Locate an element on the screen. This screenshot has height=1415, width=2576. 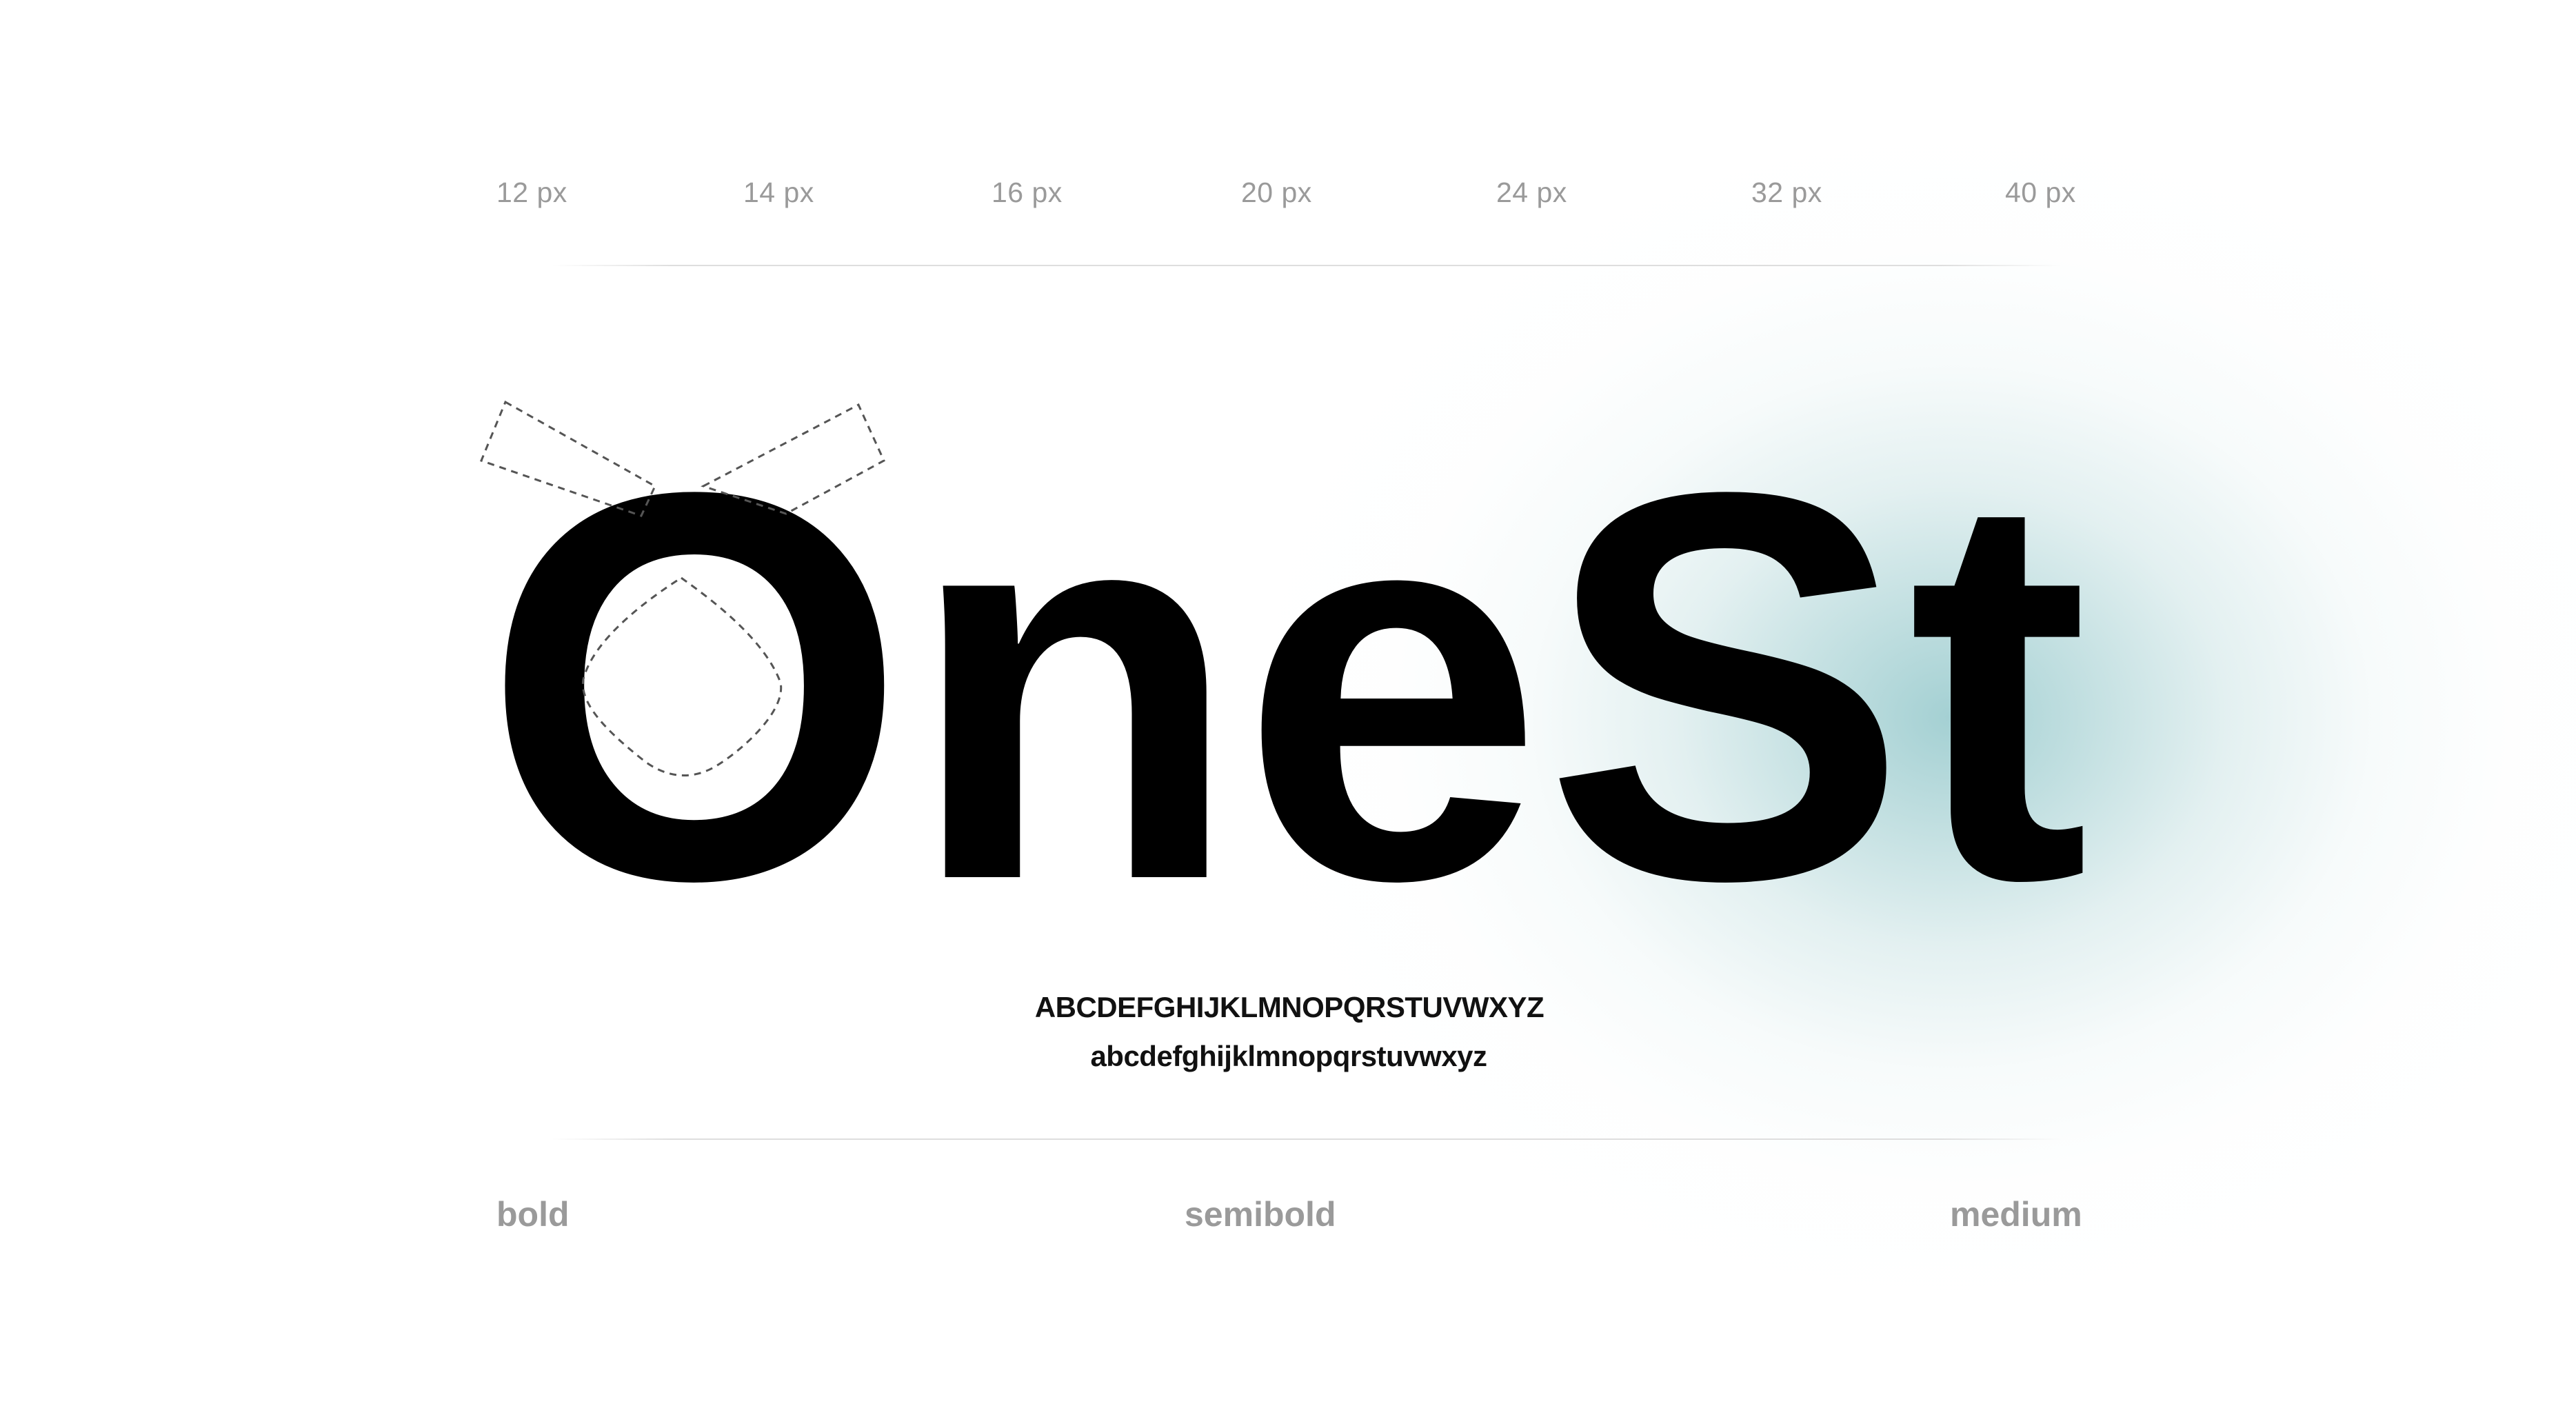
lowercase-alphabet: abcdefghijklmnopqrstuvwxyz is located at coordinates (1288, 1056).